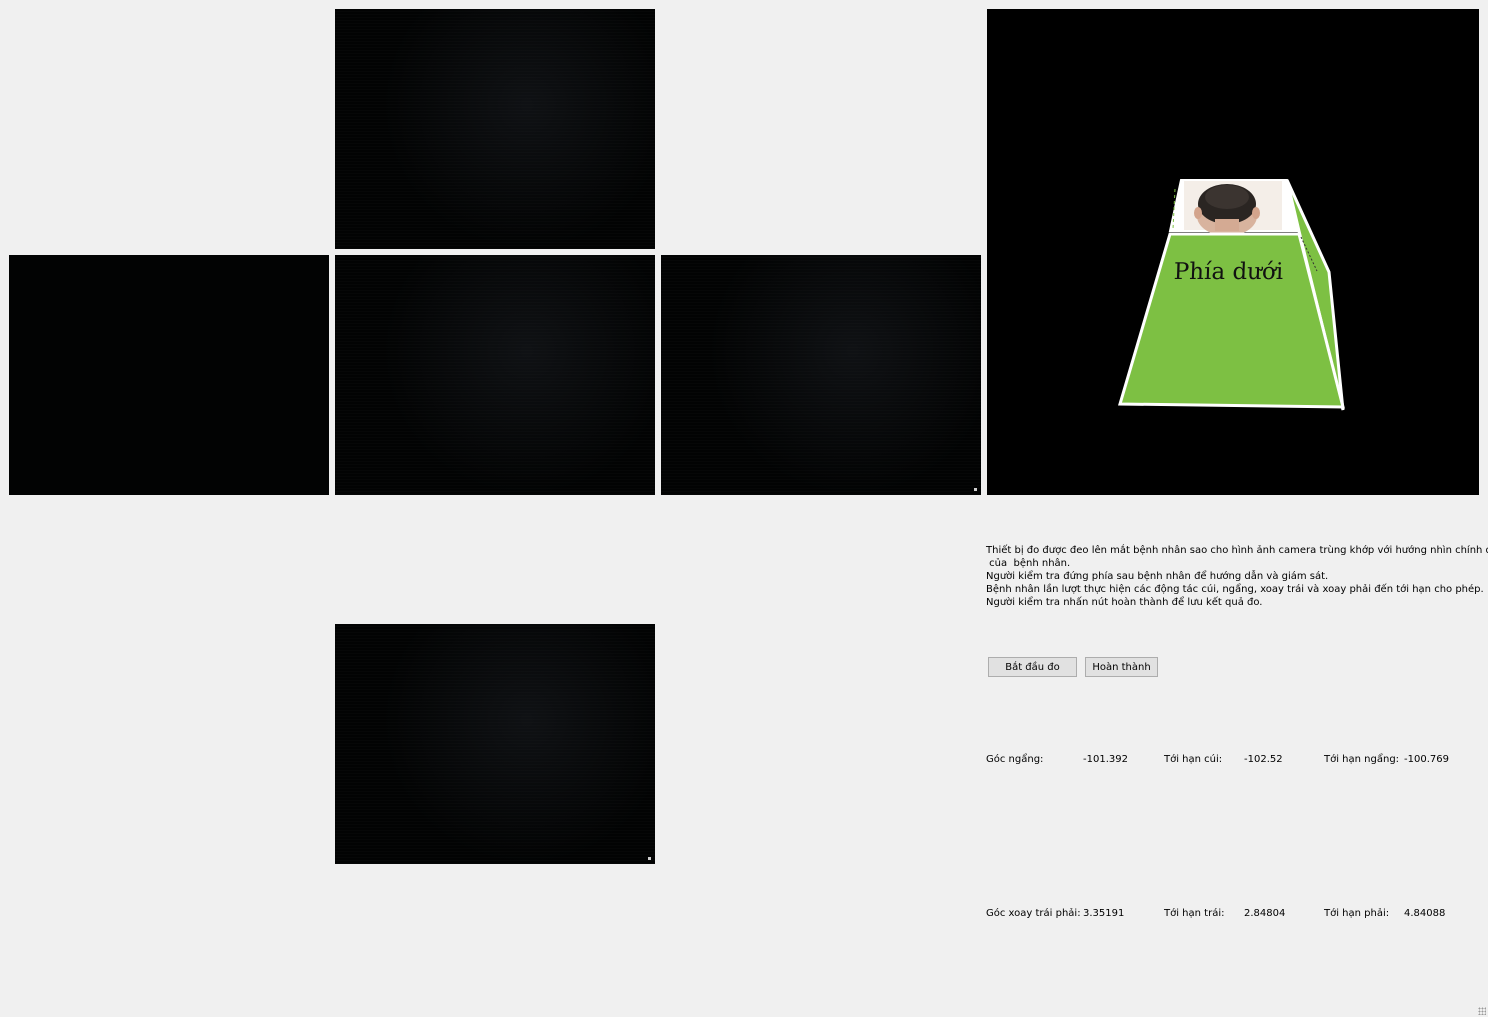  I want to click on yaw-max-value: 4.84088, so click(1425, 913).